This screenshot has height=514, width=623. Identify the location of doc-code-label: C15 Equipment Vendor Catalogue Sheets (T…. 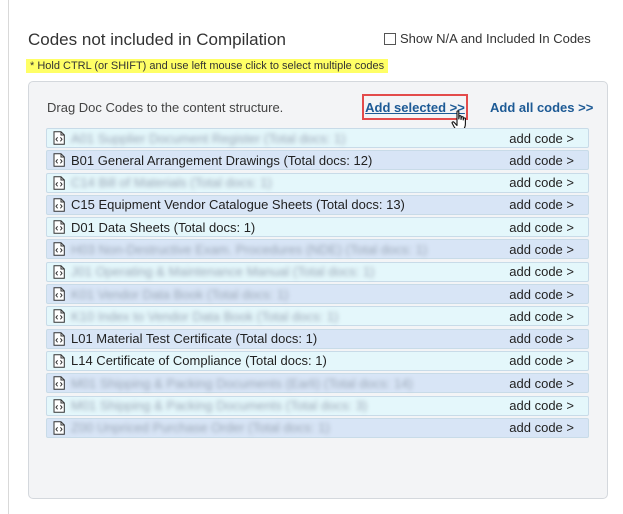
(238, 205).